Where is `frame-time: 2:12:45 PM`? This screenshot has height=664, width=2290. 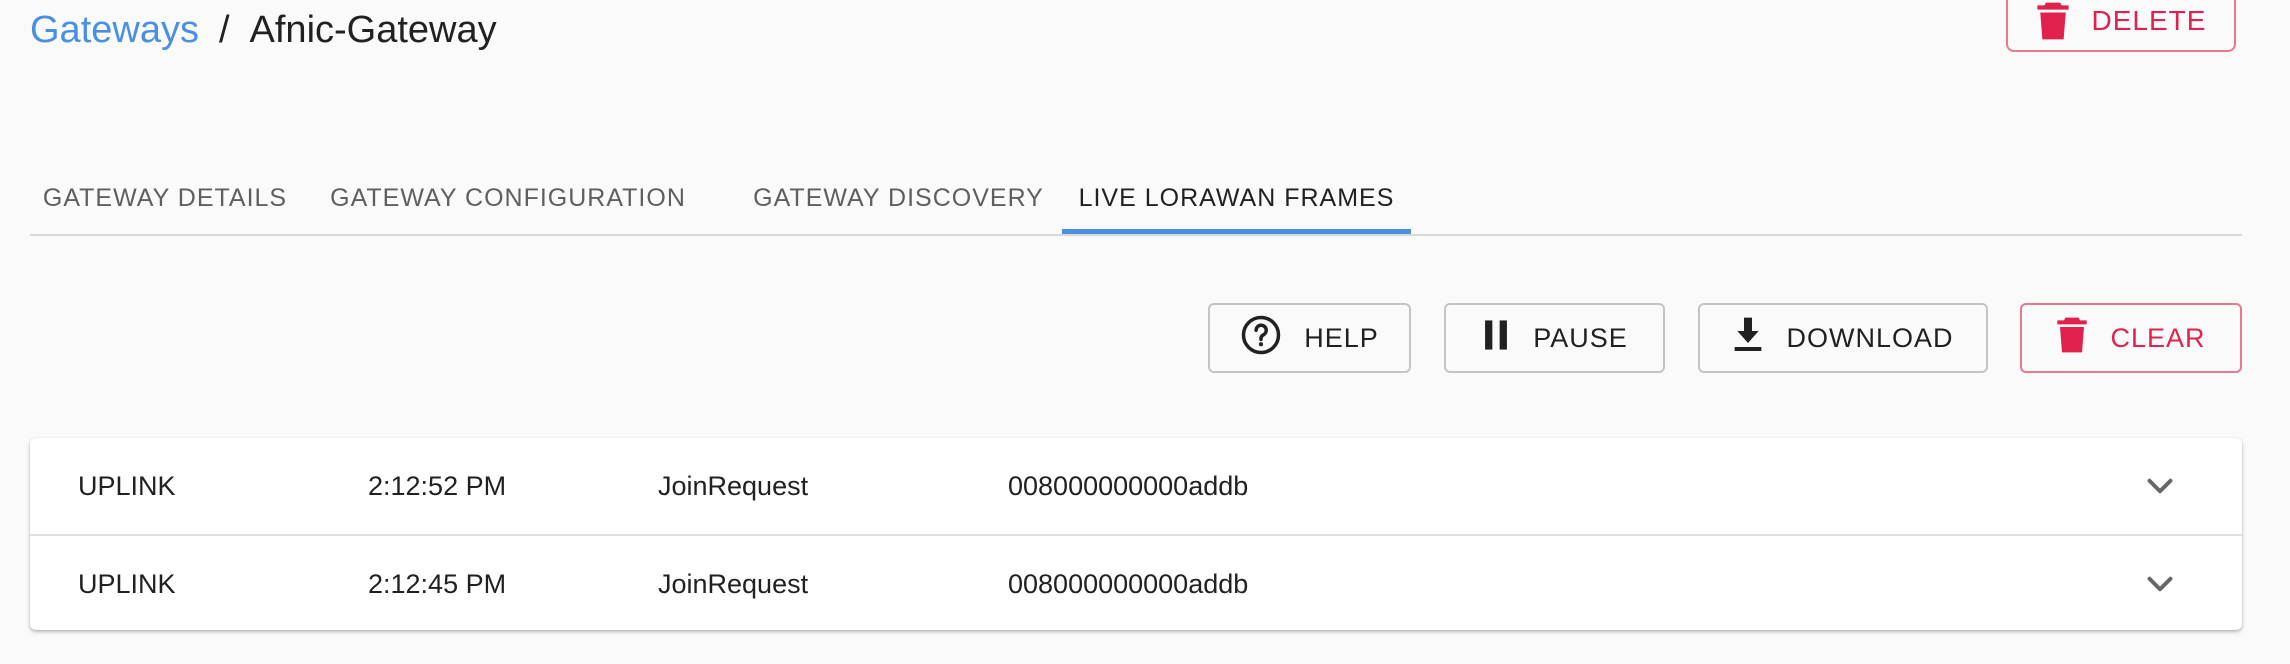
frame-time: 2:12:45 PM is located at coordinates (437, 583).